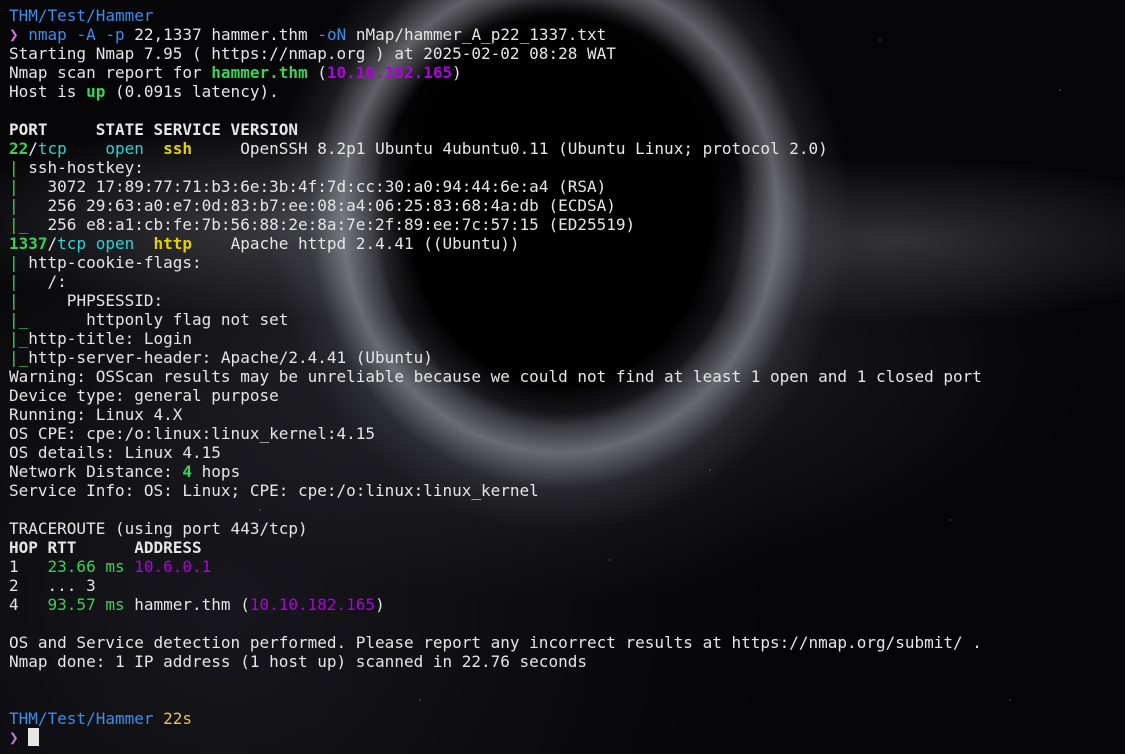 This screenshot has width=1125, height=754. I want to click on hop-addr: 10.10.182.165, so click(312, 604).